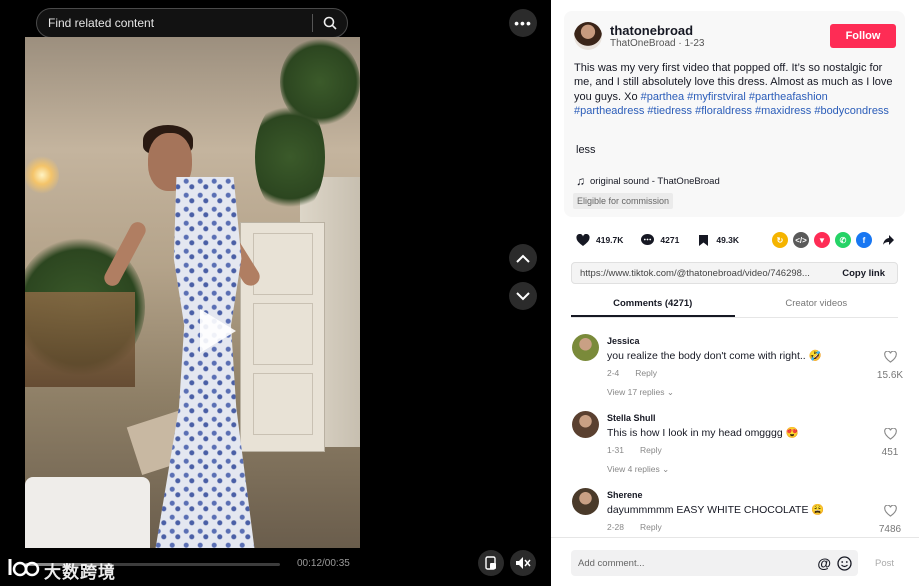 This screenshot has width=919, height=586. Describe the element at coordinates (609, 111) in the screenshot. I see `hashtag-link: #partheadress` at that location.